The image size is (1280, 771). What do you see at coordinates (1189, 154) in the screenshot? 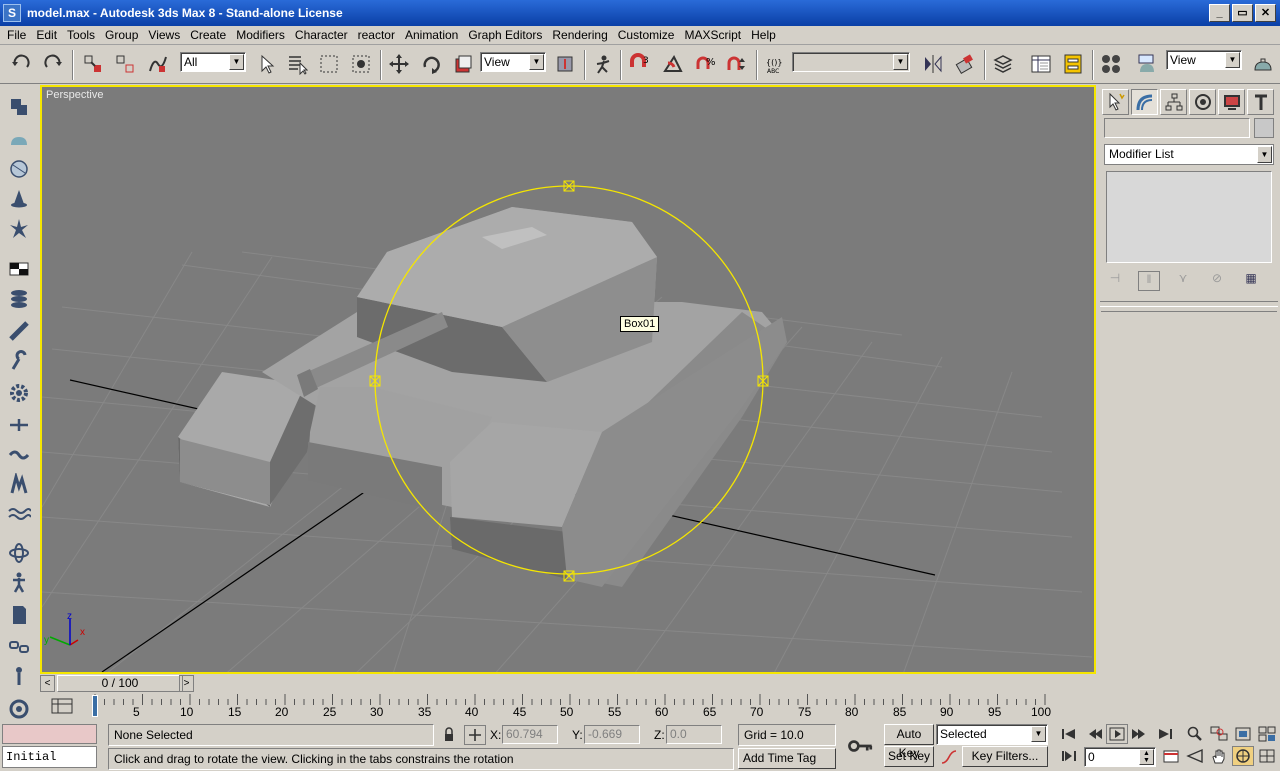
I see `modifier-list-dropdown: Modifier List ▼` at bounding box center [1189, 154].